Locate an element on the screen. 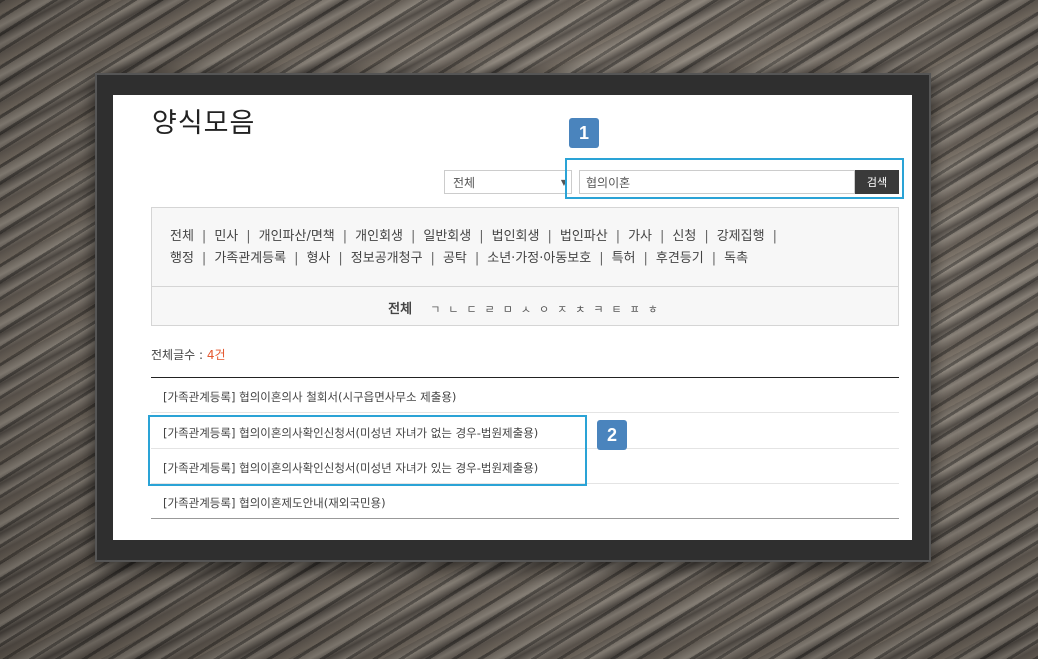 This screenshot has width=1038, height=659. category-item: 개인회생 is located at coordinates (379, 236).